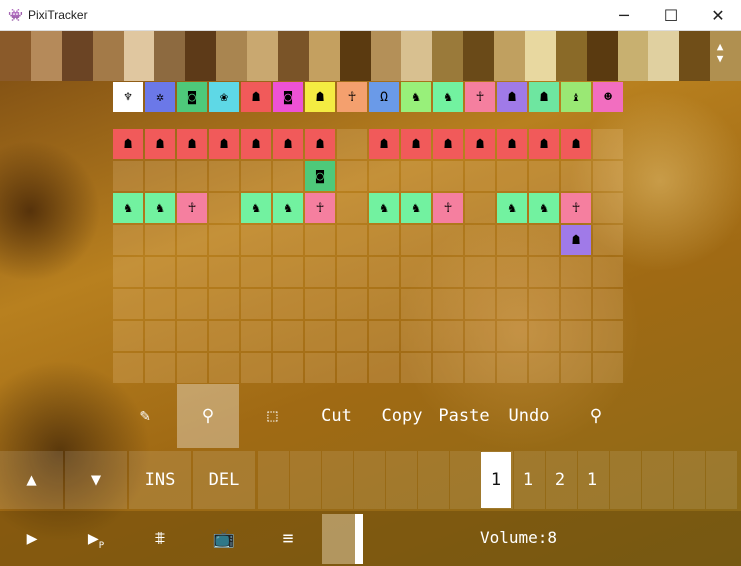  What do you see at coordinates (288, 538) in the screenshot?
I see `menu-icon: ≡` at bounding box center [288, 538].